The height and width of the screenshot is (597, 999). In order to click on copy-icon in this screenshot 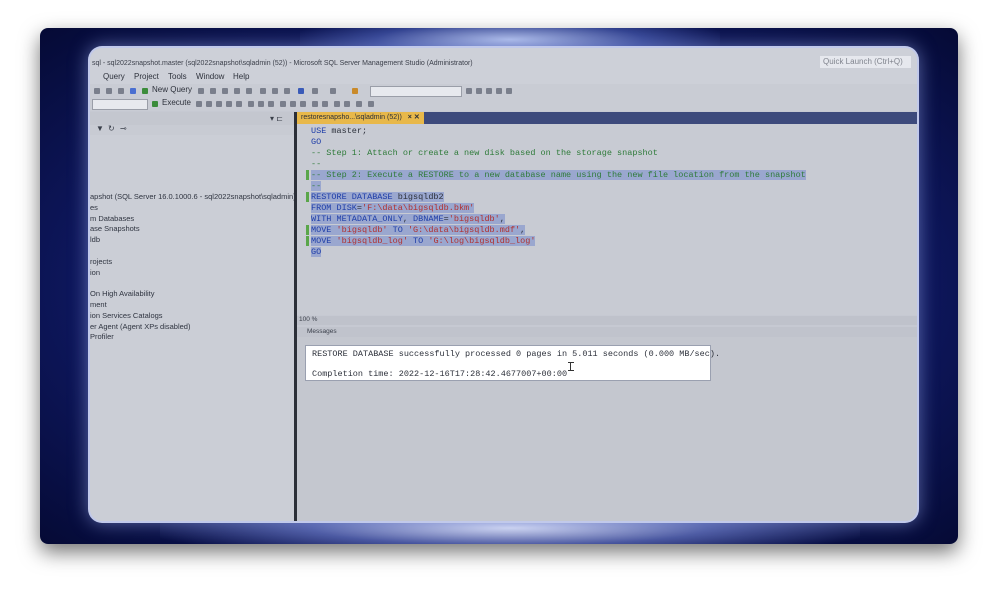, I will do `click(275, 91)`.